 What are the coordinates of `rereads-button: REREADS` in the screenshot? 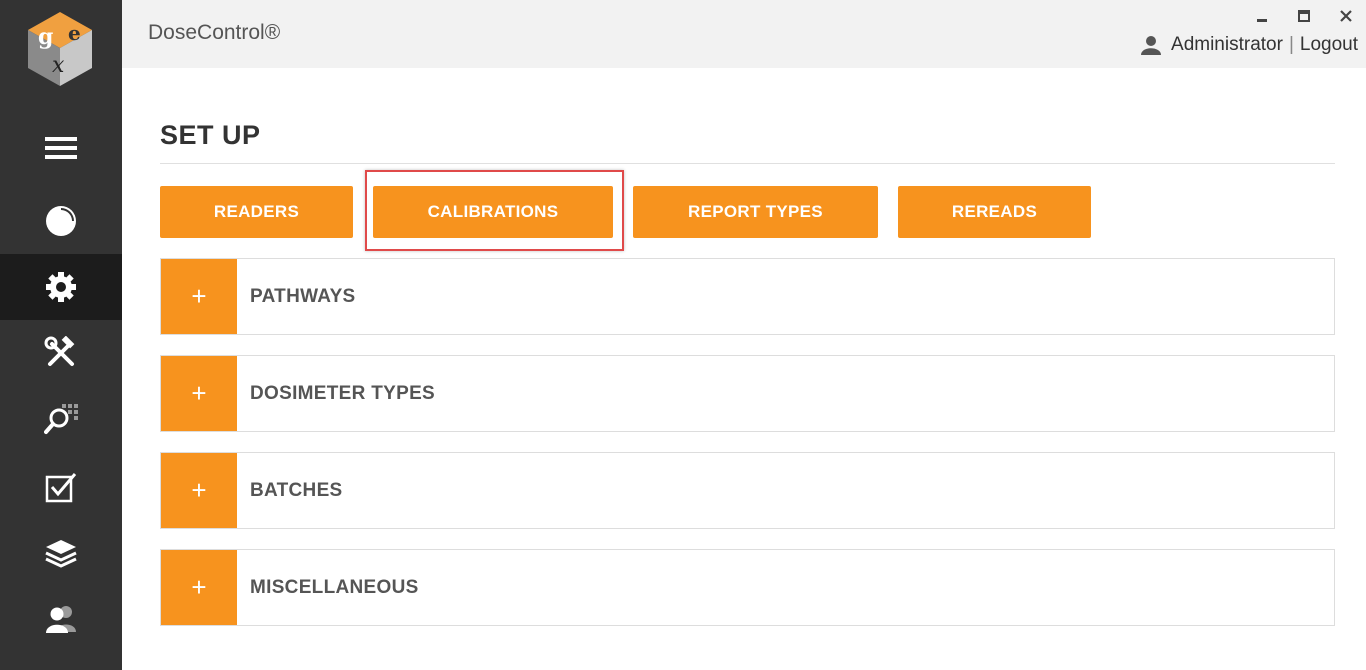 It's located at (994, 212).